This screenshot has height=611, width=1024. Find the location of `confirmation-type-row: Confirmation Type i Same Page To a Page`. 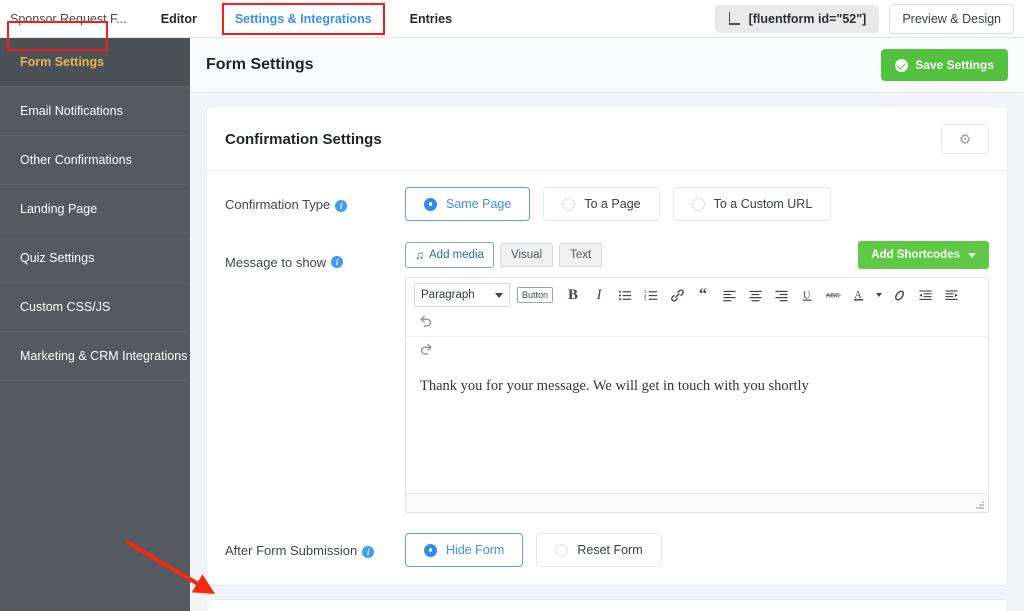

confirmation-type-row: Confirmation Type i Same Page To a Page is located at coordinates (607, 204).